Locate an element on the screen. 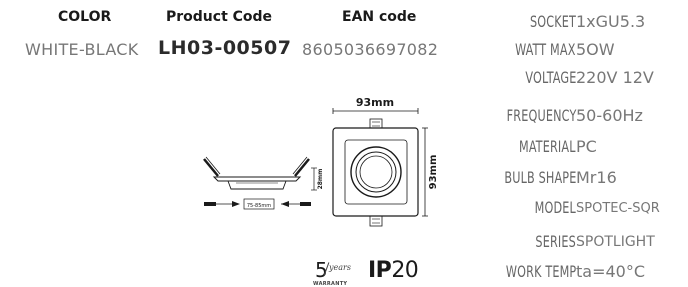 The width and height of the screenshot is (688, 287). warranty-badge: 5 years WARRANTY is located at coordinates (336, 272).